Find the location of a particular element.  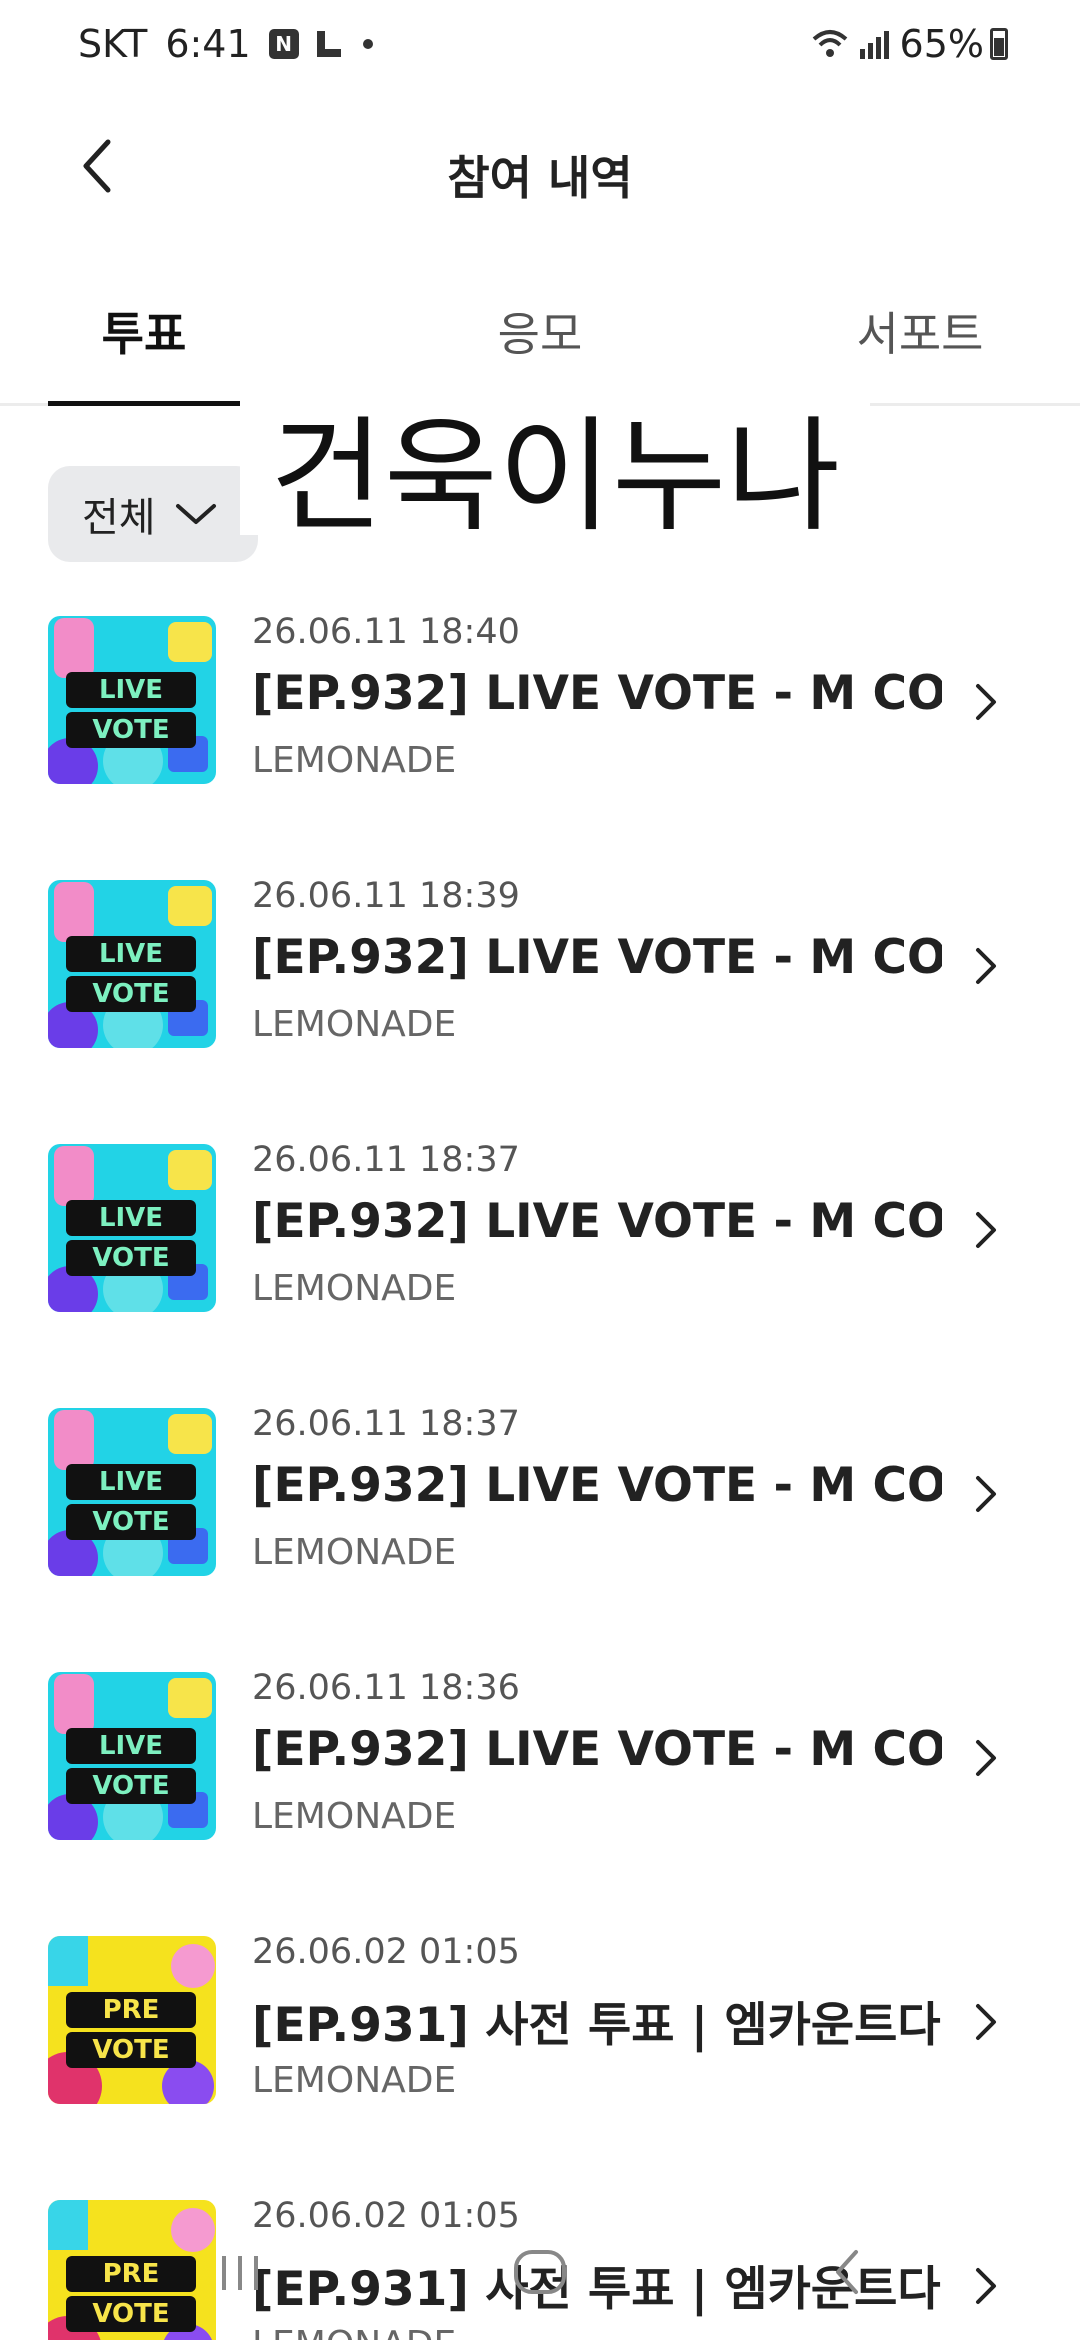

vote-thumbnail: PRE VOTE is located at coordinates (132, 2020).